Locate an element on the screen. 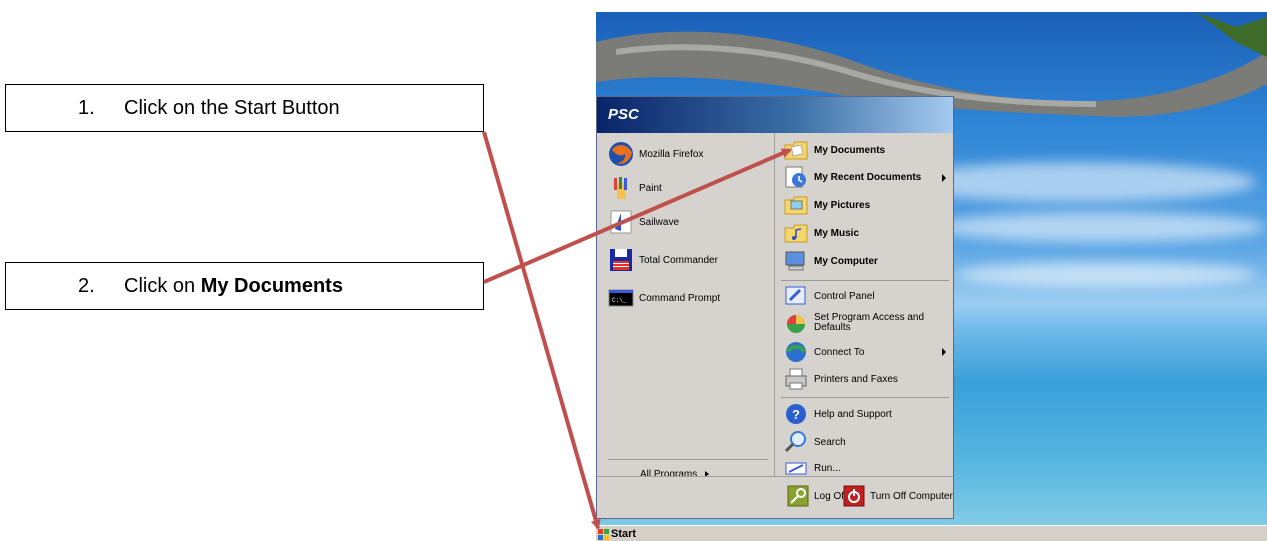 The image size is (1267, 541). turn-off-computer-button: Turn Off Computer is located at coordinates (898, 496).